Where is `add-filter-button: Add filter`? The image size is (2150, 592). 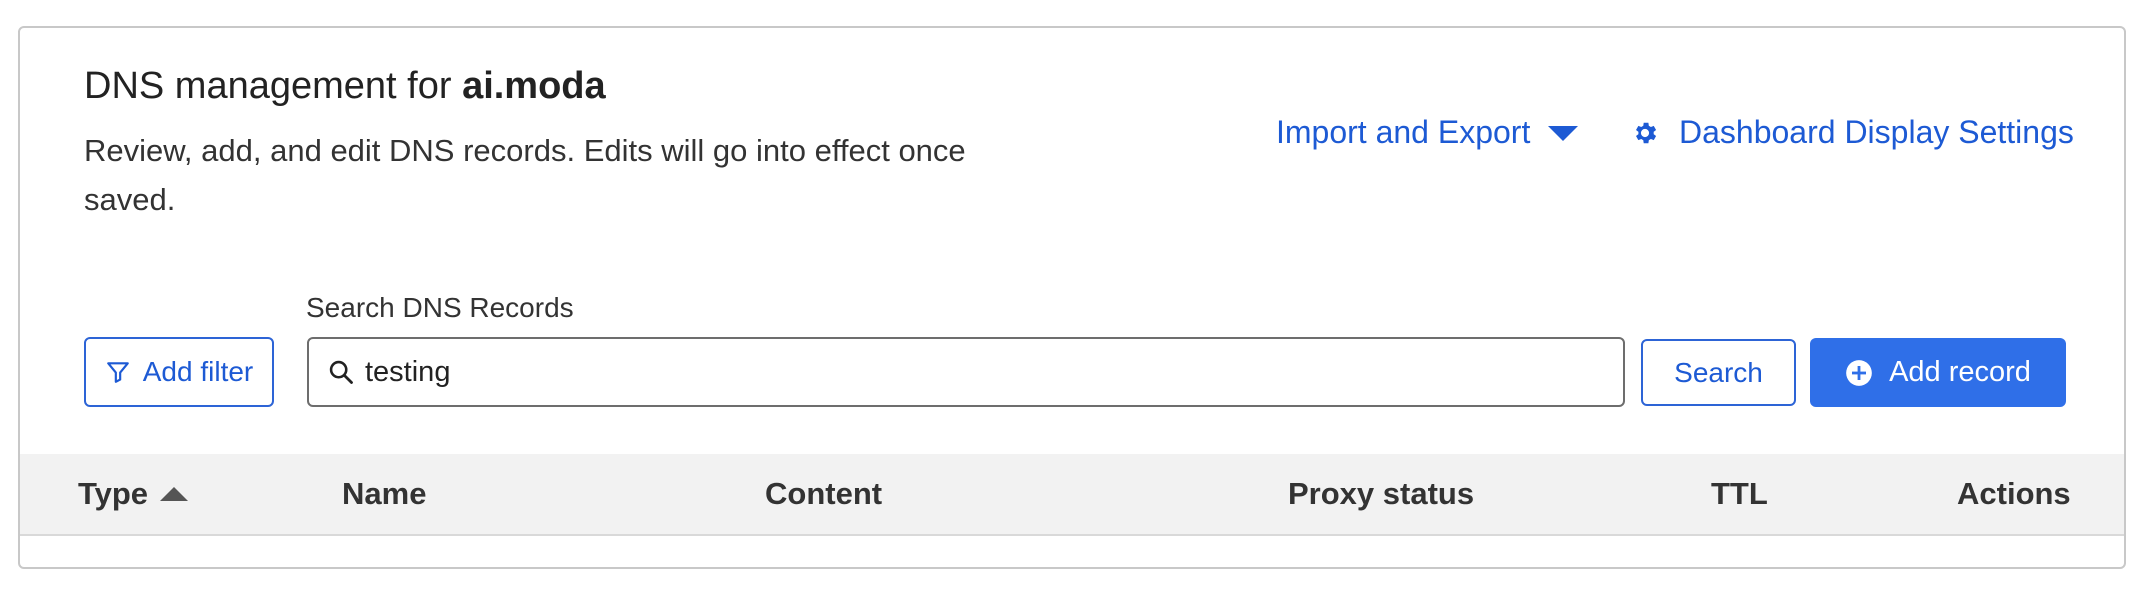 add-filter-button: Add filter is located at coordinates (179, 372).